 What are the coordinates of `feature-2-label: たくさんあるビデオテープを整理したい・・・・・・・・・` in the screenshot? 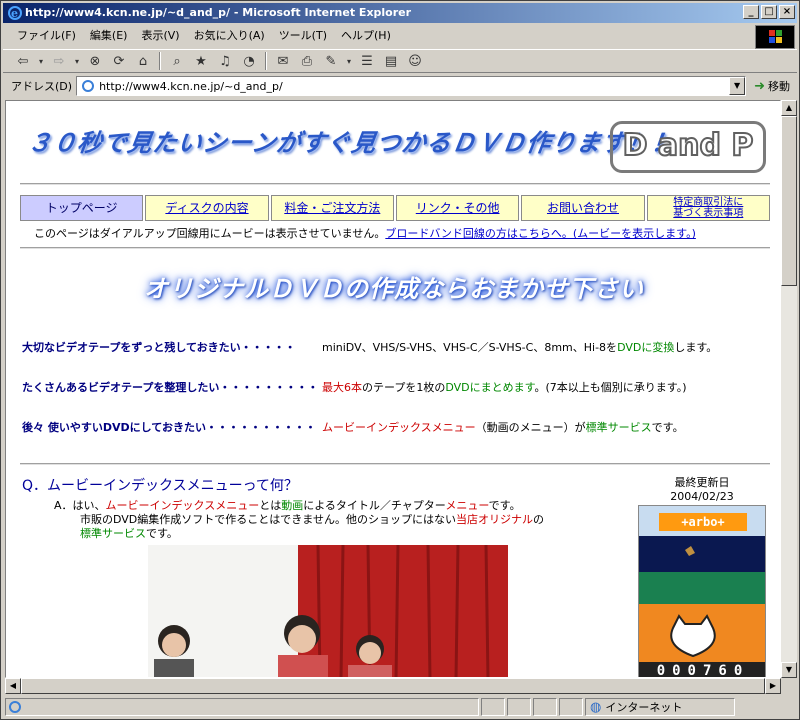 It's located at (170, 387).